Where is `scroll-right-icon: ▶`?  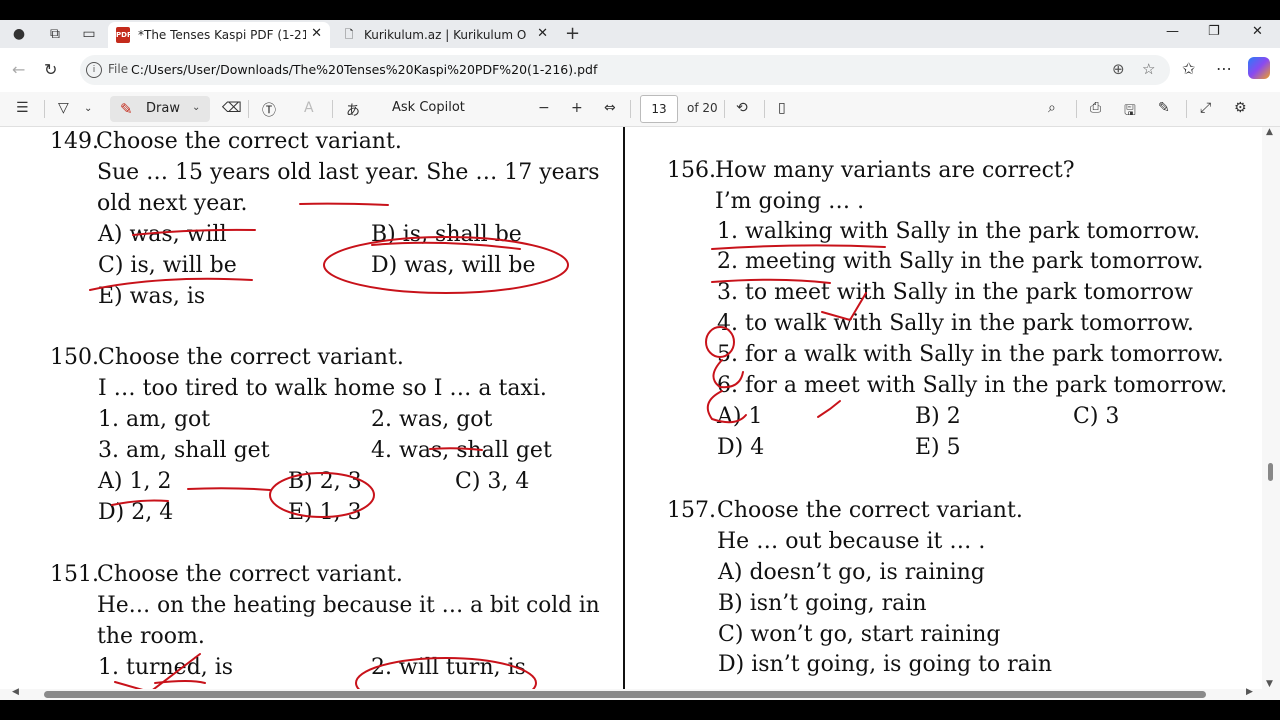
scroll-right-icon: ▶ is located at coordinates (1249, 692).